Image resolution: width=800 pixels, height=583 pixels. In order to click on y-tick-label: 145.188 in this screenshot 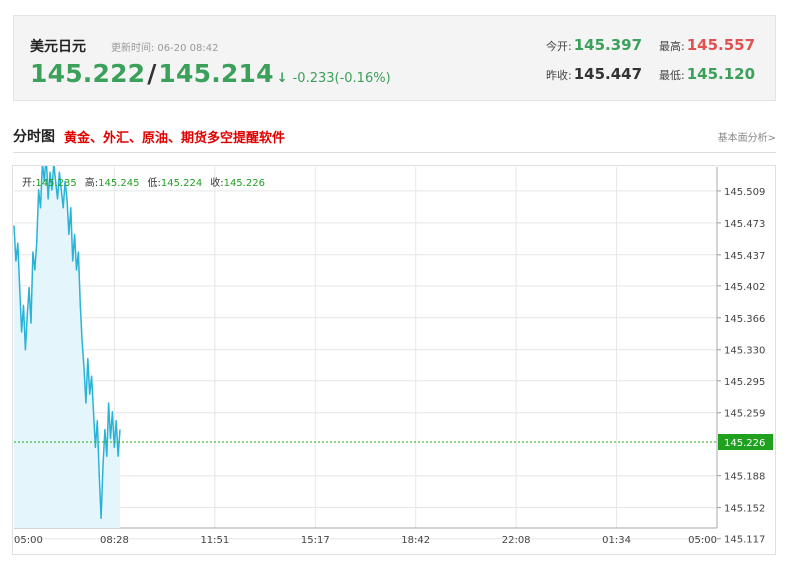, I will do `click(744, 477)`.